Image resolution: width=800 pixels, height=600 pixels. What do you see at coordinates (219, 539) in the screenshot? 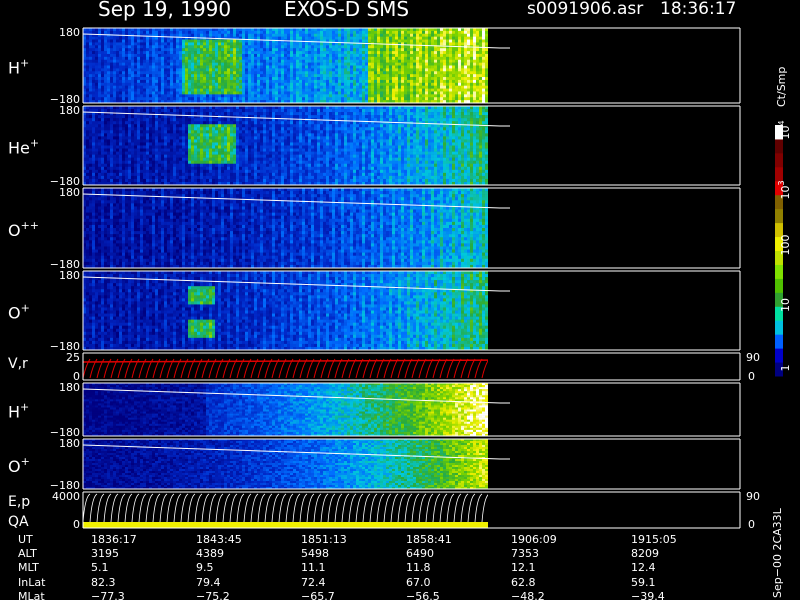
I see `orbit-cell: 1843:45` at bounding box center [219, 539].